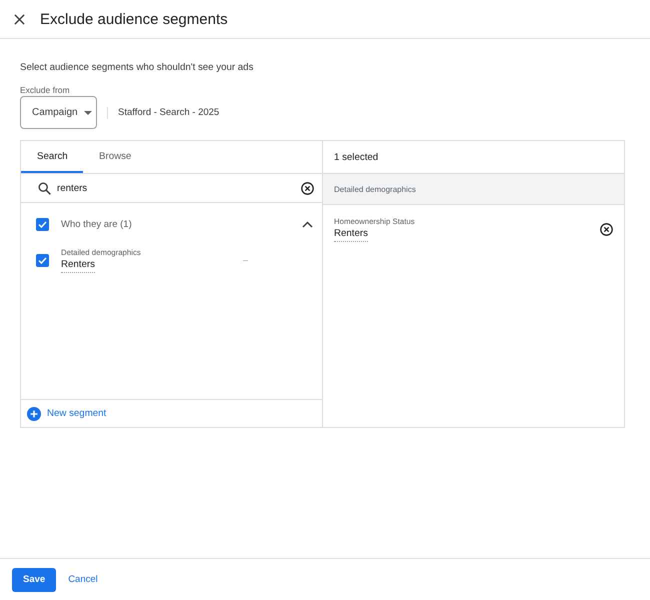  I want to click on selected-count: 1 selected, so click(356, 157).